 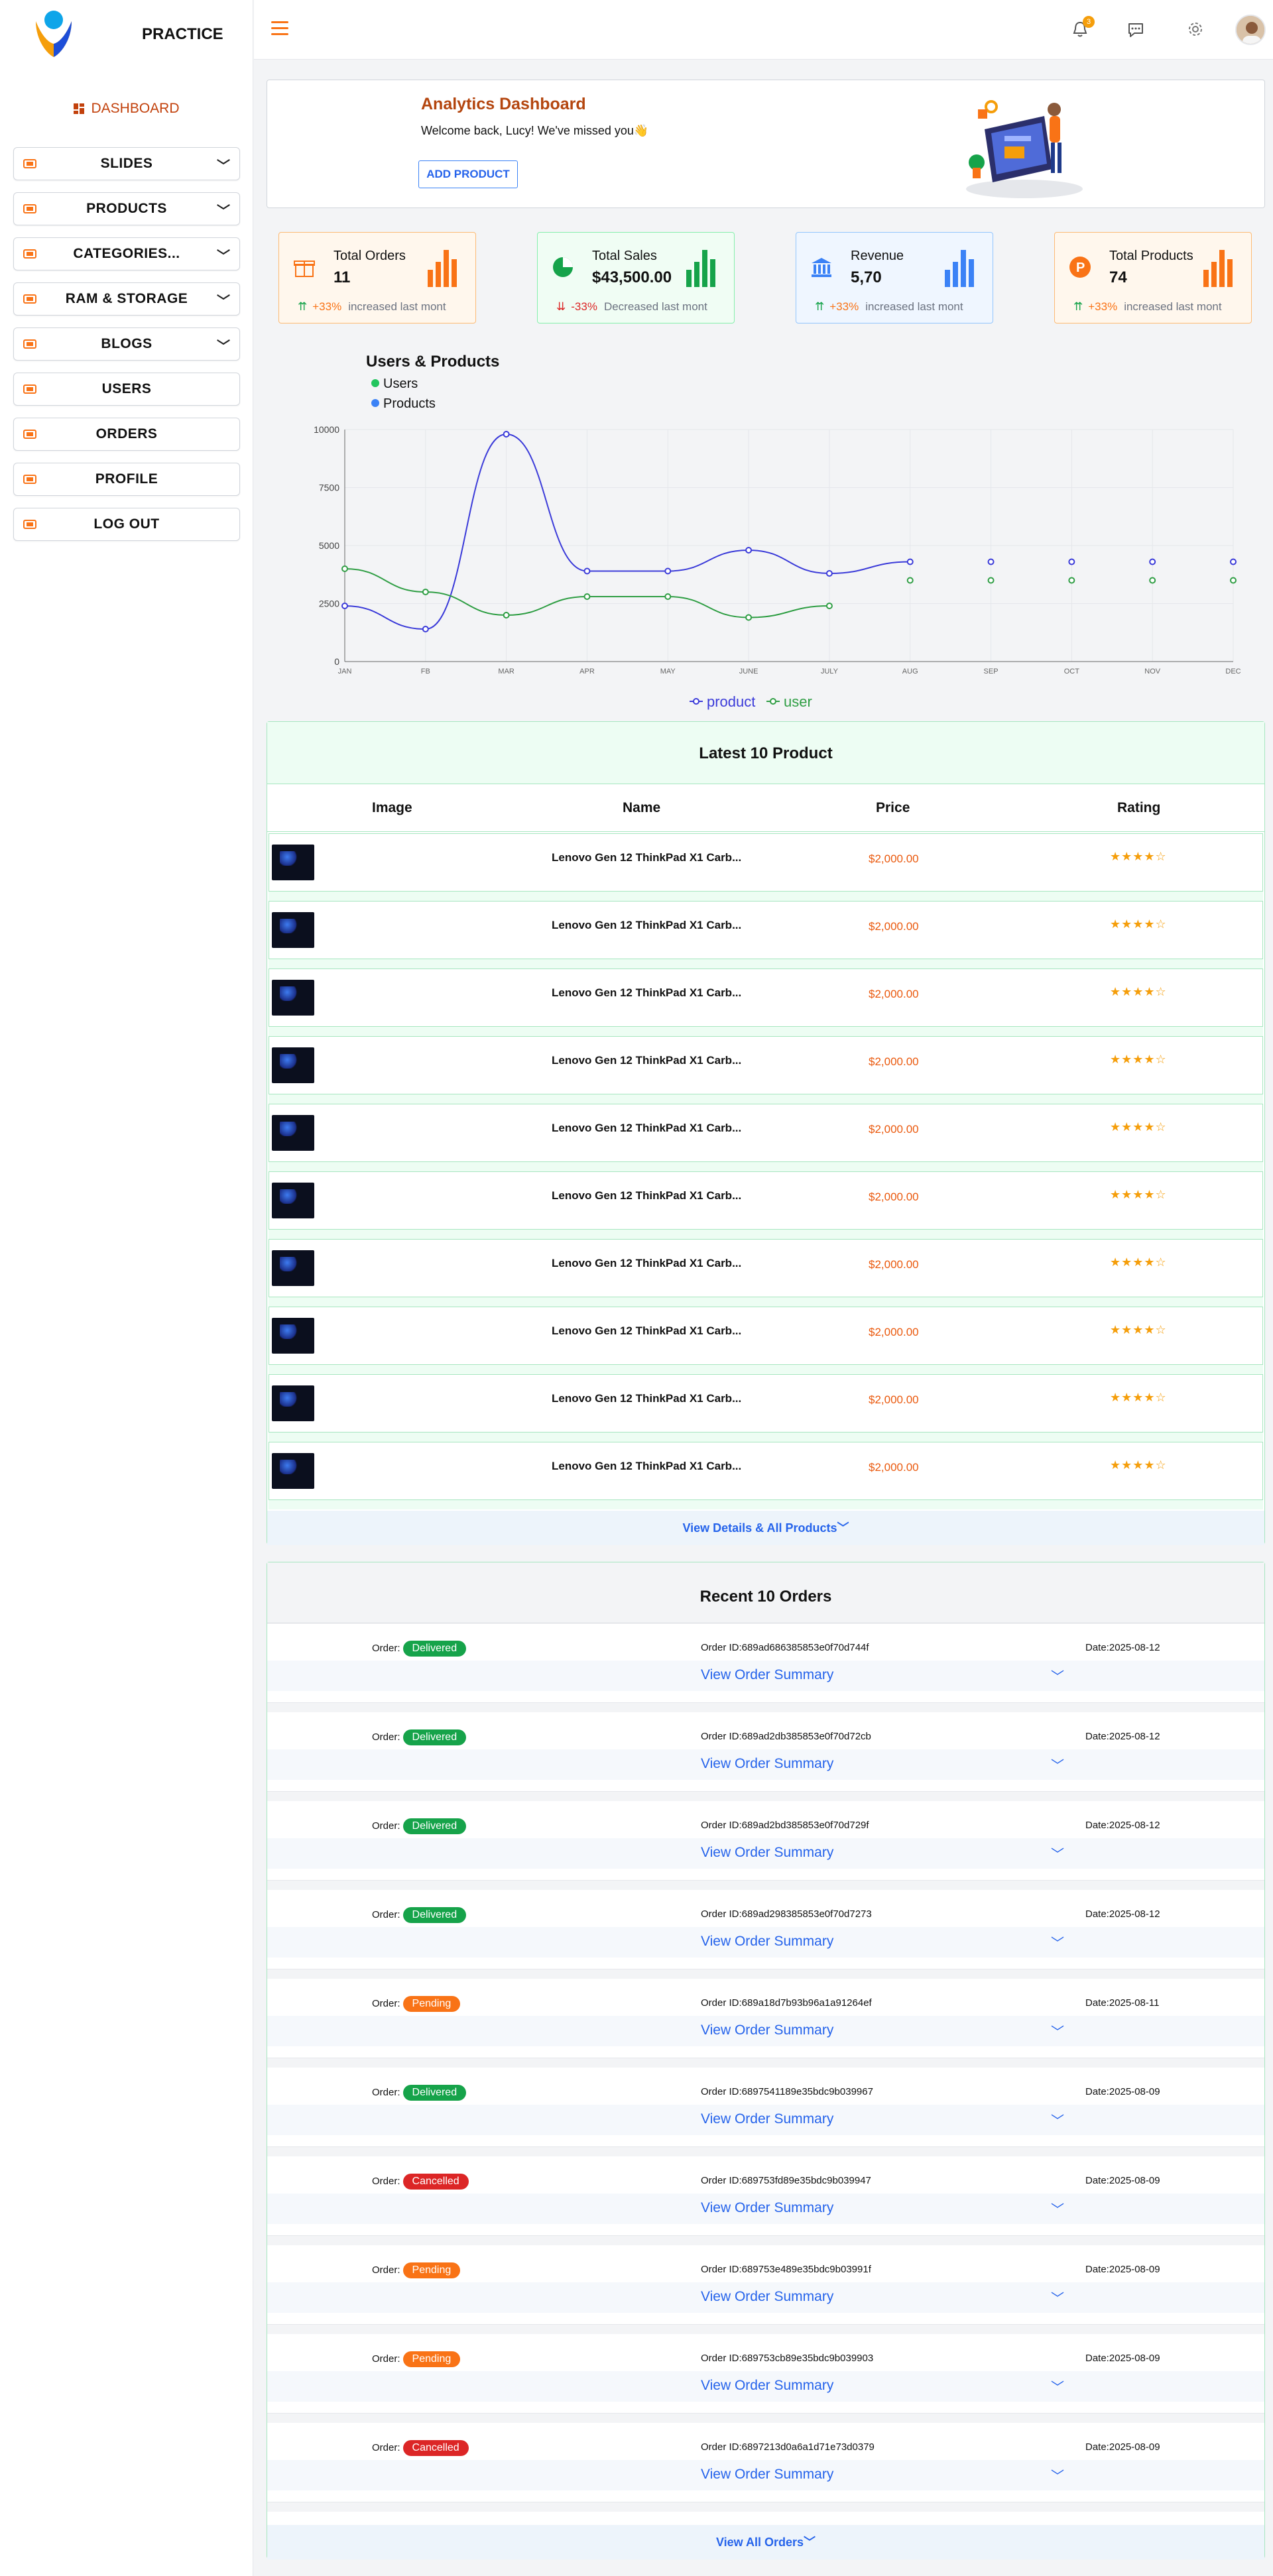 What do you see at coordinates (126, 524) in the screenshot?
I see `nav-item-8: LOG OUT` at bounding box center [126, 524].